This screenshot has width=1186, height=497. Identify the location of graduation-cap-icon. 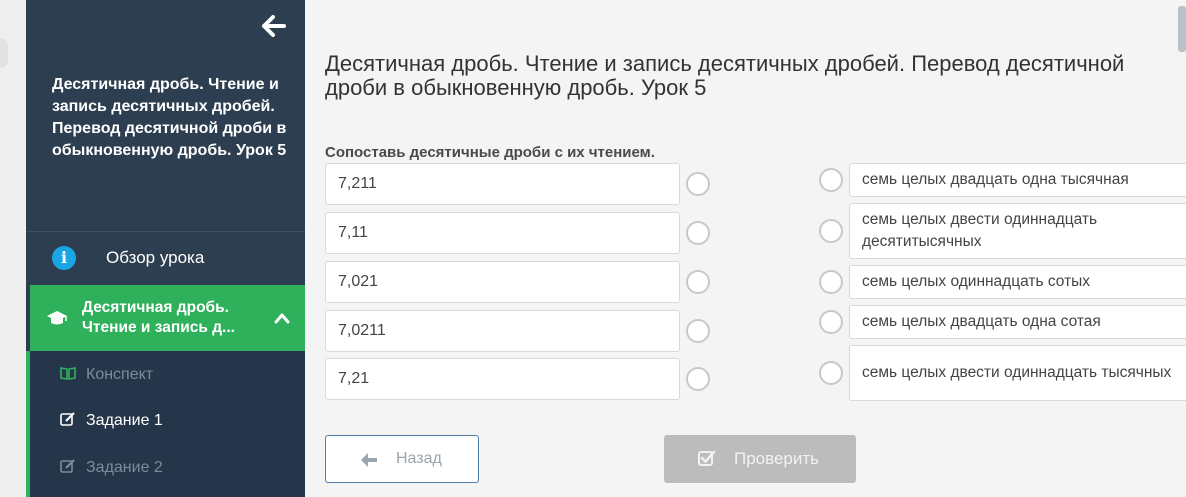
(57, 318).